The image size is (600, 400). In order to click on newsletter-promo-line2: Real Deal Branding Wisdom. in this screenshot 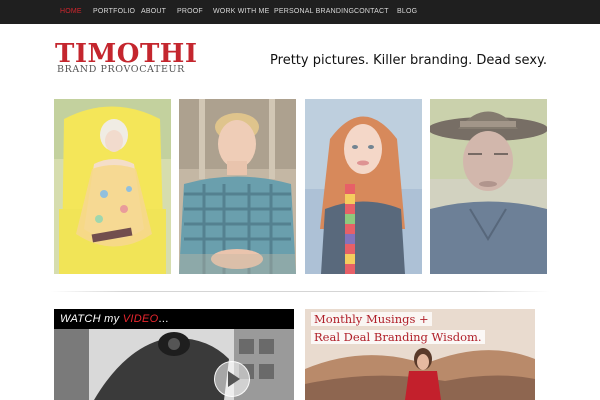, I will do `click(398, 337)`.